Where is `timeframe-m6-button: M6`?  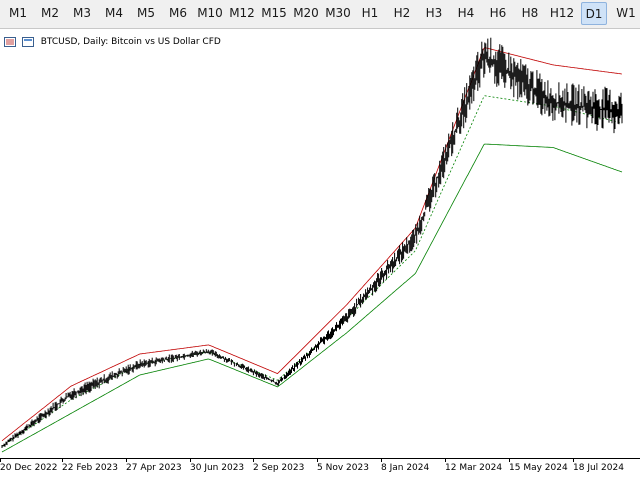
timeframe-m6-button: M6 is located at coordinates (178, 13).